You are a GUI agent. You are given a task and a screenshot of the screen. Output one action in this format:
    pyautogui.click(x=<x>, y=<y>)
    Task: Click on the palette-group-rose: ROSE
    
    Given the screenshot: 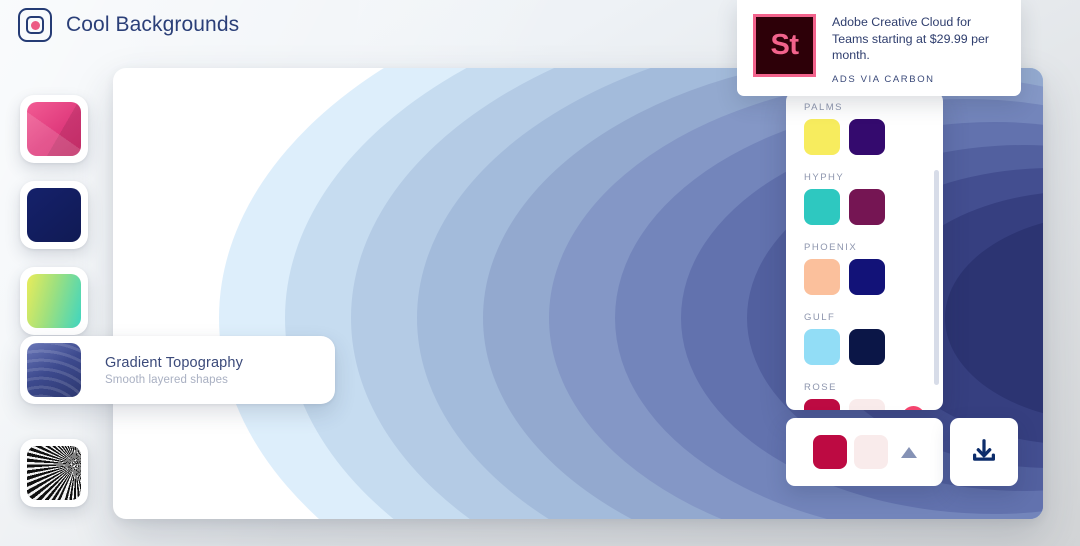 What is the action you would take?
    pyautogui.click(x=873, y=396)
    